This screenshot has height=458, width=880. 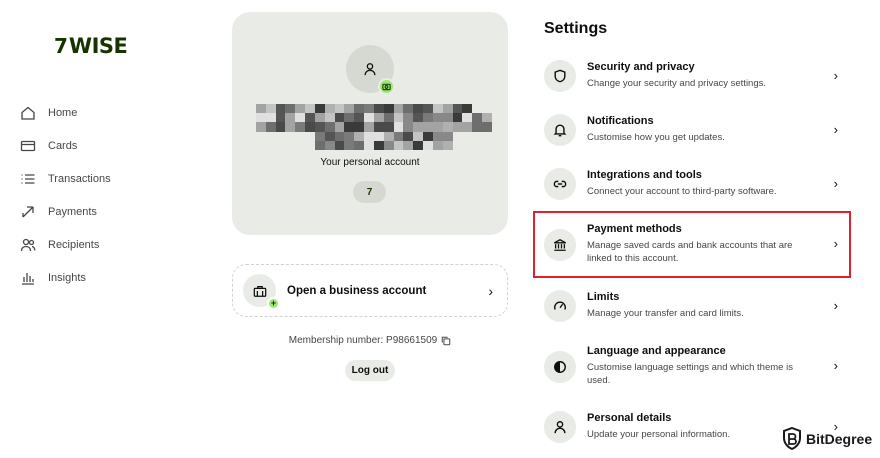 What do you see at coordinates (792, 438) in the screenshot?
I see `bitdegree-shield-icon` at bounding box center [792, 438].